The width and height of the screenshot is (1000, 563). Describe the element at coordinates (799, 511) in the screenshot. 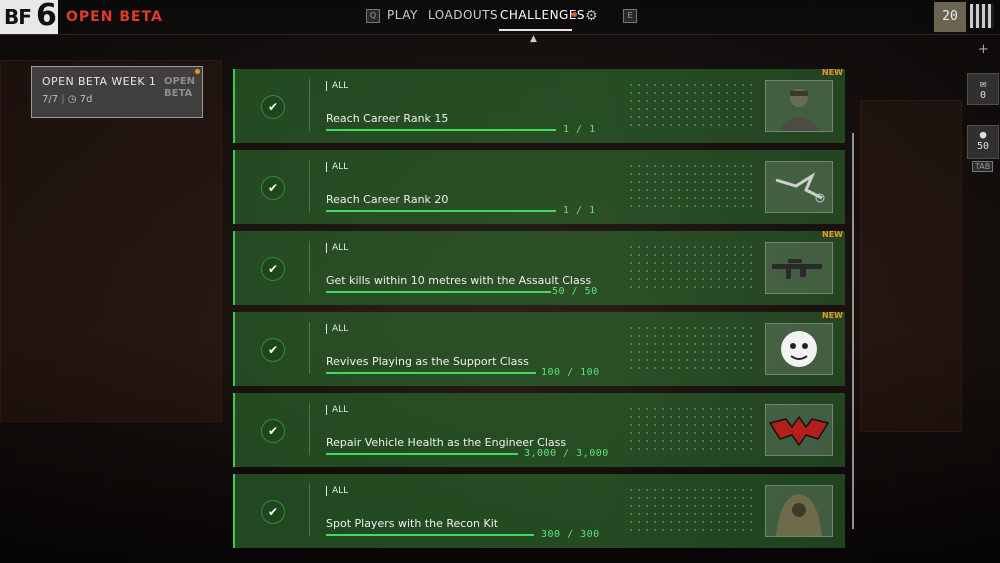

I see `ghillie-skin-icon` at that location.